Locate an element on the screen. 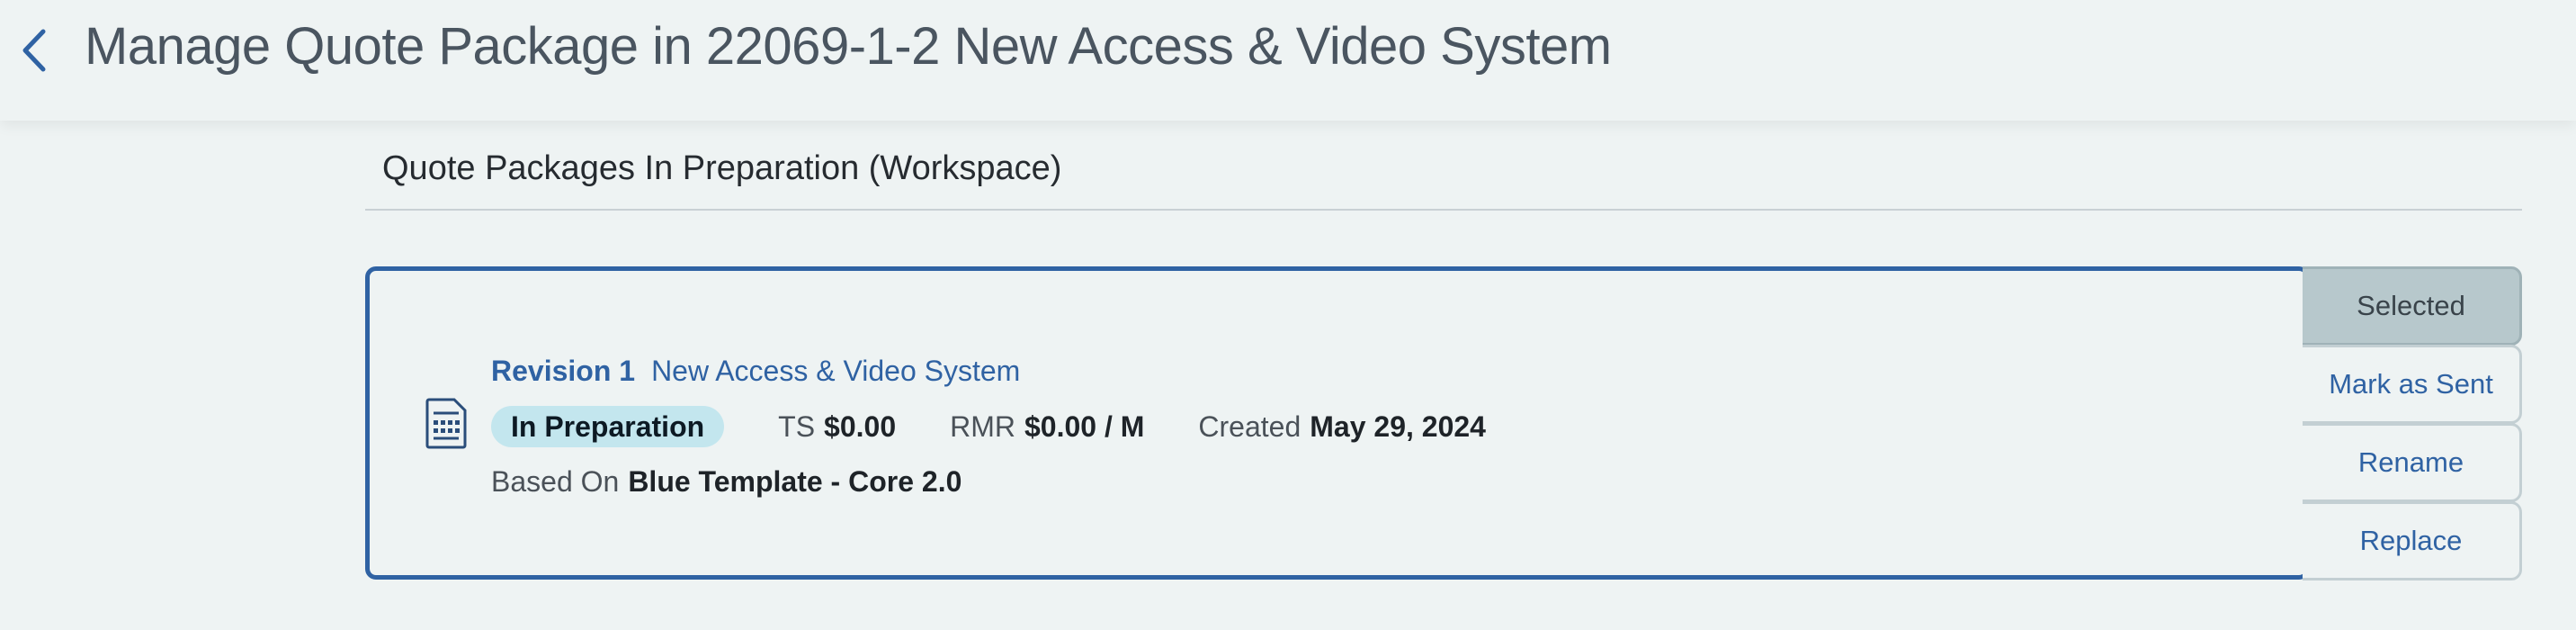 The height and width of the screenshot is (630, 2576). ts-value: $0.00 is located at coordinates (860, 427).